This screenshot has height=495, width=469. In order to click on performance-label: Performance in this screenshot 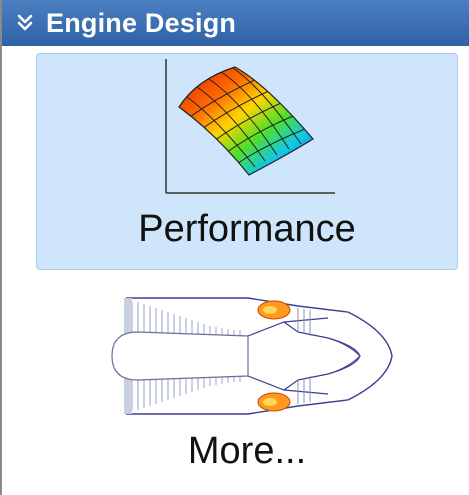, I will do `click(247, 229)`.